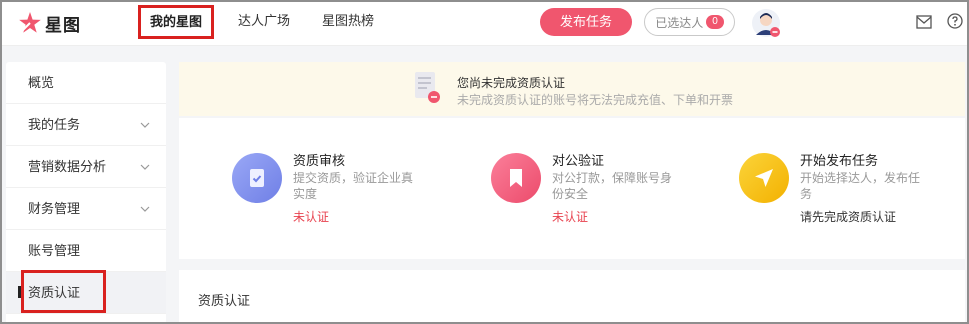  What do you see at coordinates (715, 22) in the screenshot?
I see `selected-count-badge: 0` at bounding box center [715, 22].